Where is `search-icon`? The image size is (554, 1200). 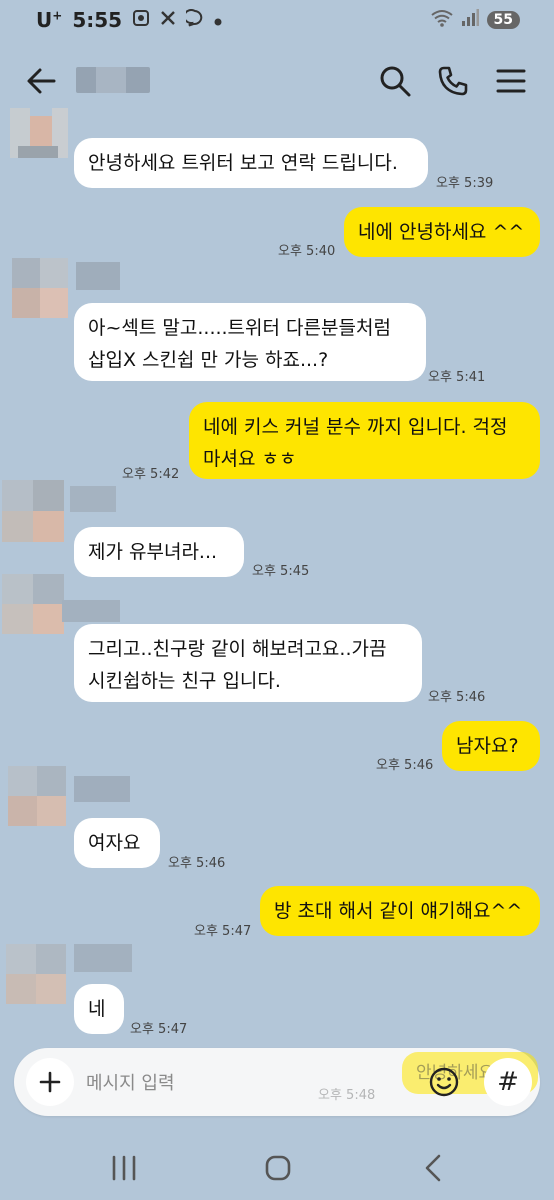
search-icon is located at coordinates (395, 81).